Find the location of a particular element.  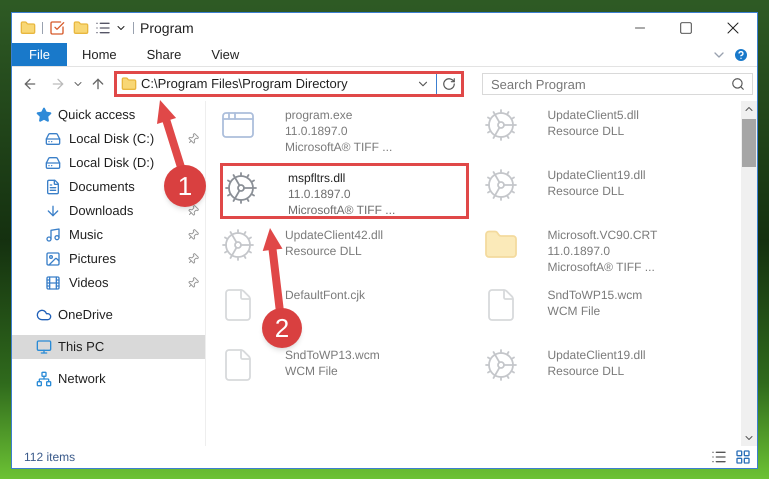

sidebar-item: Local Disk (C:) is located at coordinates (87, 139).